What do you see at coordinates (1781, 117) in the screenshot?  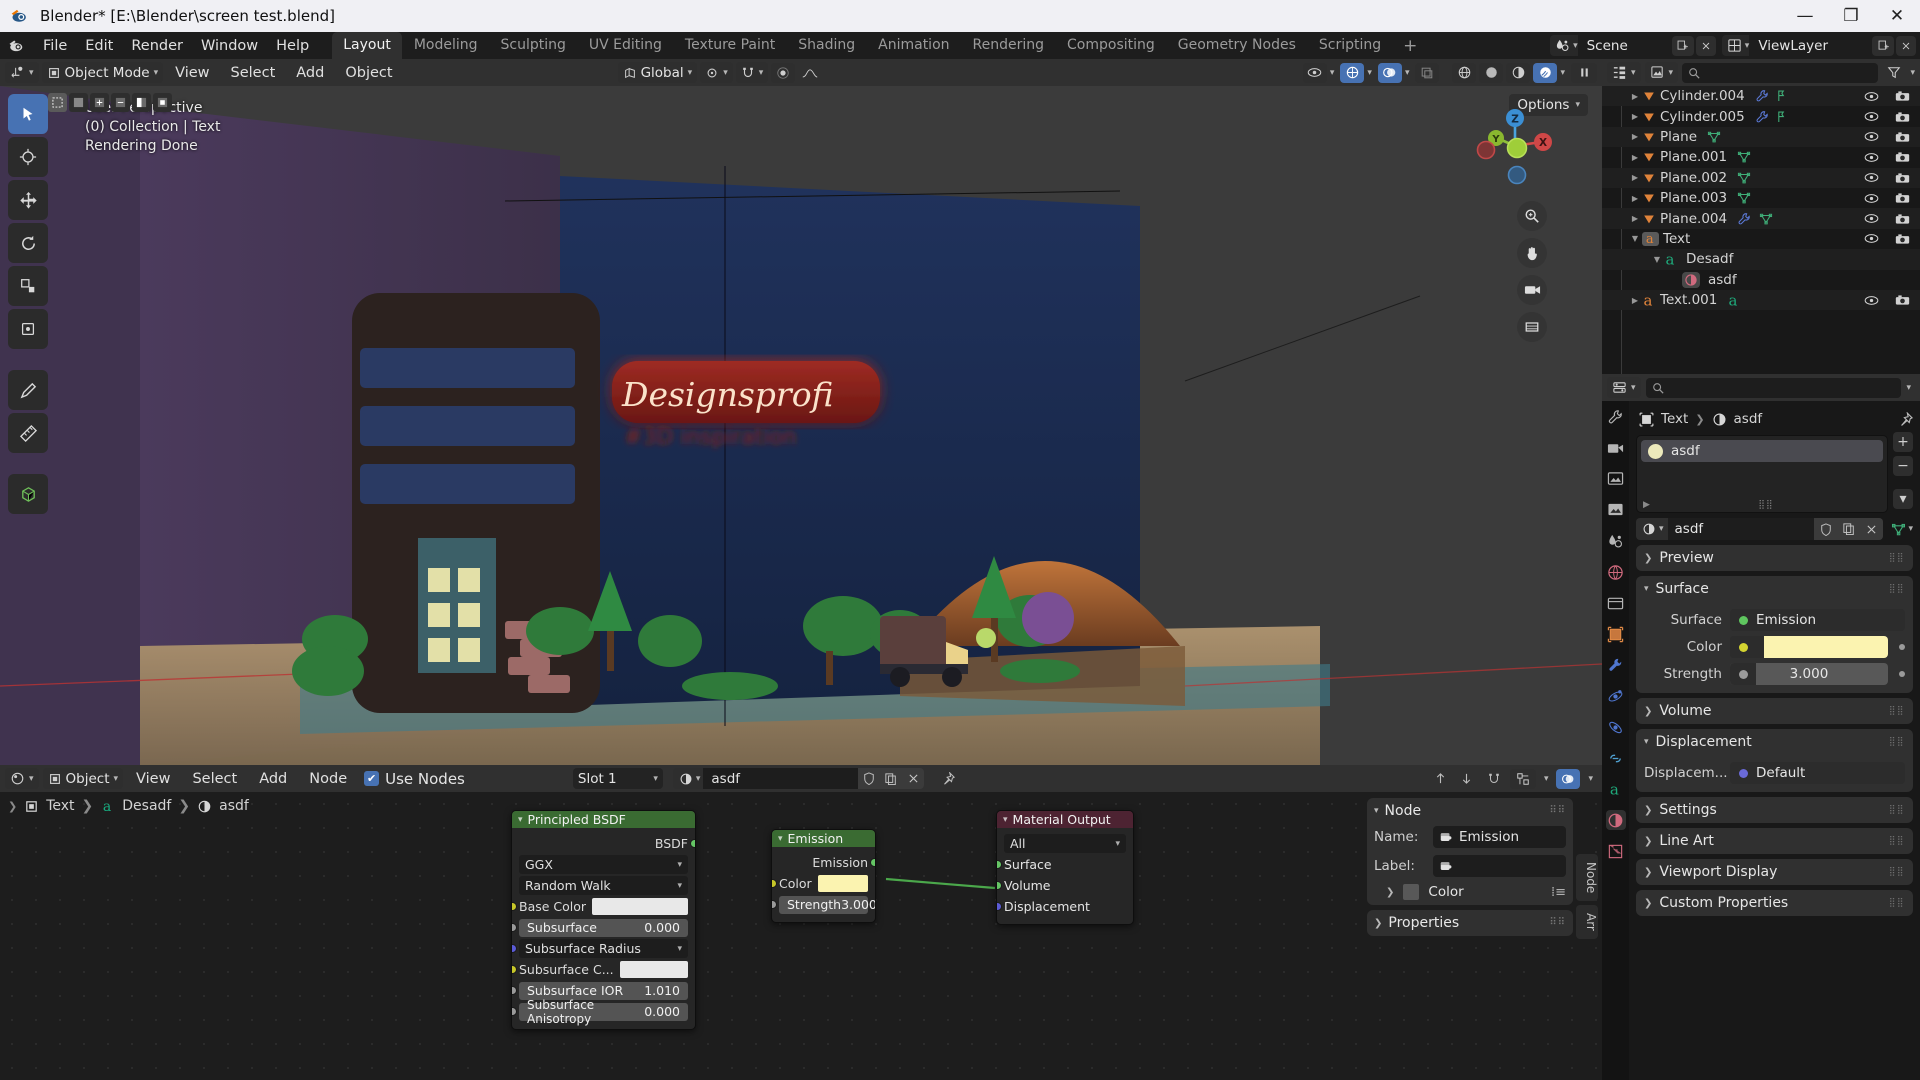 I see `particles-flag-icon` at bounding box center [1781, 117].